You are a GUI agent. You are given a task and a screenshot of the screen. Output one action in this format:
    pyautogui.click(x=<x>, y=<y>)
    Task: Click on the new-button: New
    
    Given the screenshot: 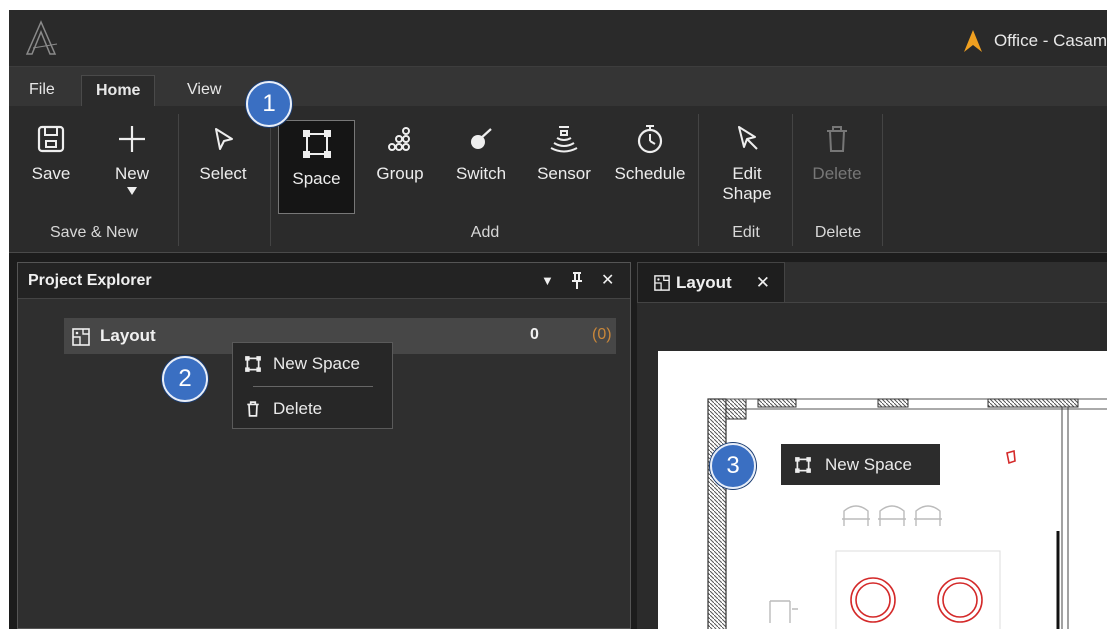 What is the action you would take?
    pyautogui.click(x=132, y=164)
    